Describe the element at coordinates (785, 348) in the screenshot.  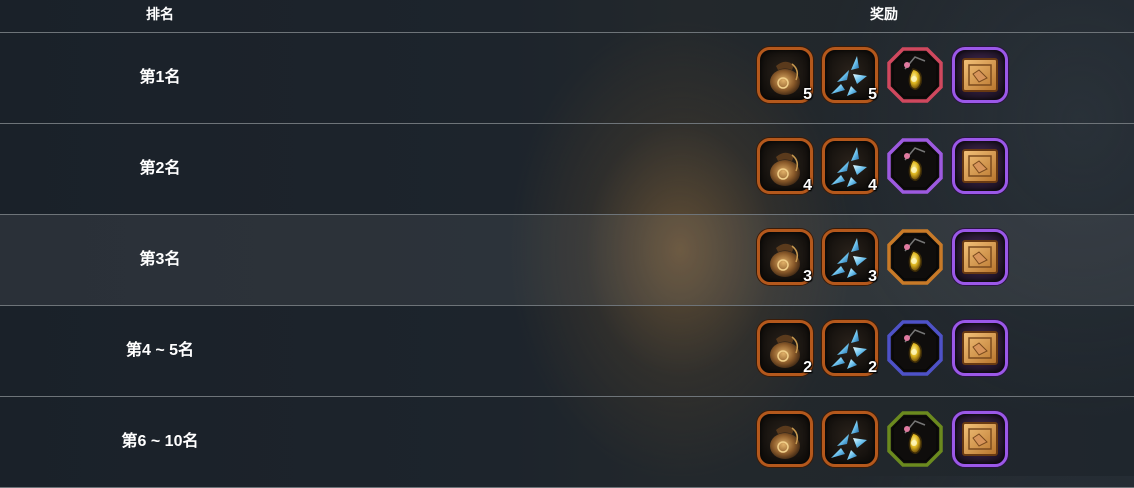
I see `gold-bag-icon: 2` at that location.